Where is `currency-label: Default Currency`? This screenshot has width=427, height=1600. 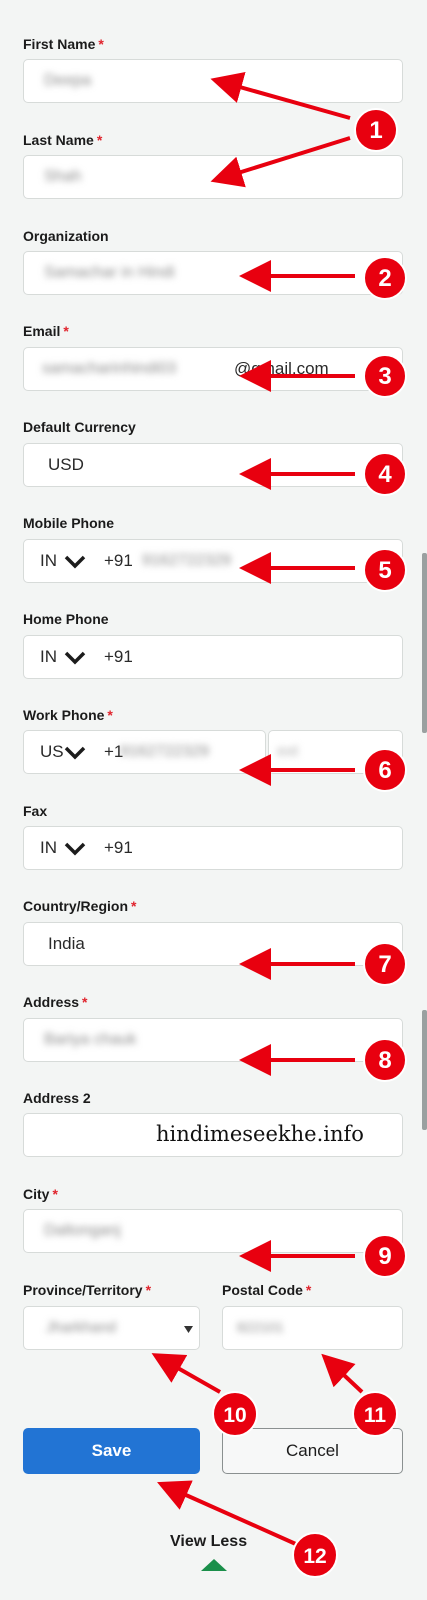 currency-label: Default Currency is located at coordinates (79, 427).